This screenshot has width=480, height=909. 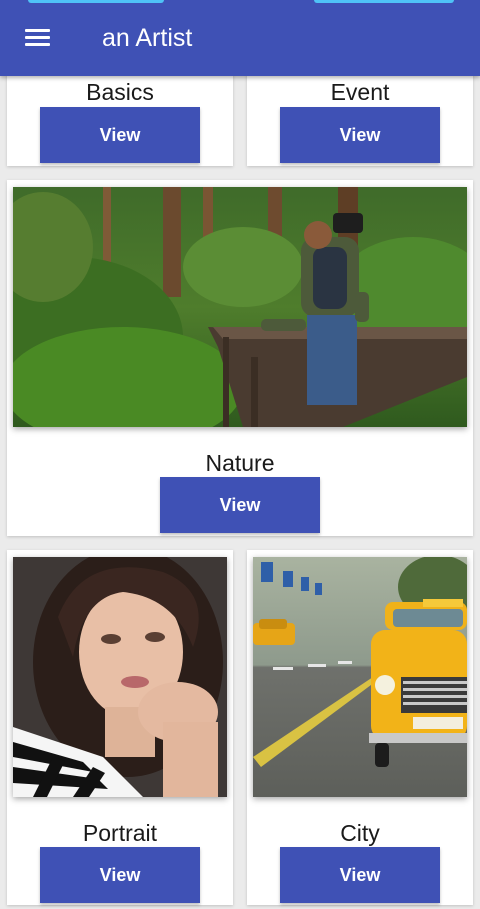 I want to click on view-button-portrait: View, so click(x=120, y=875).